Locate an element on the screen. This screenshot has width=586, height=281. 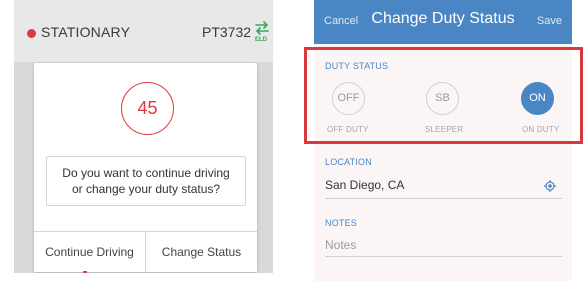
eld-transfer-icon is located at coordinates (262, 28).